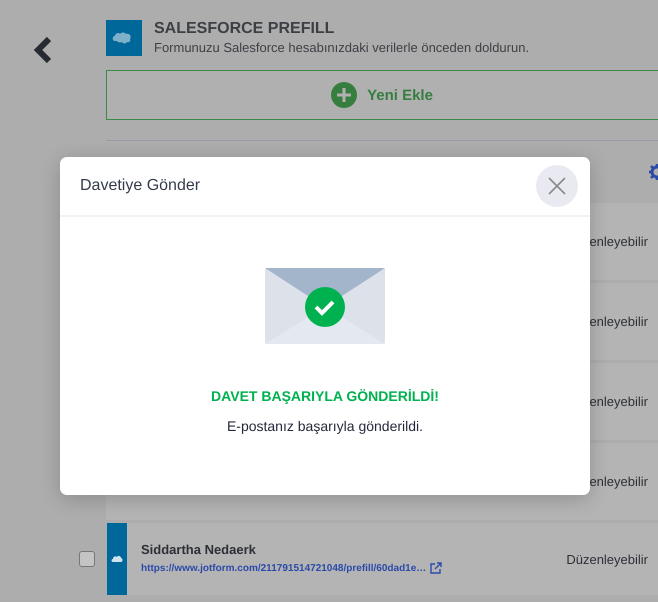  Describe the element at coordinates (199, 550) in the screenshot. I see `contact-name: Siddartha Nedaerk` at that location.